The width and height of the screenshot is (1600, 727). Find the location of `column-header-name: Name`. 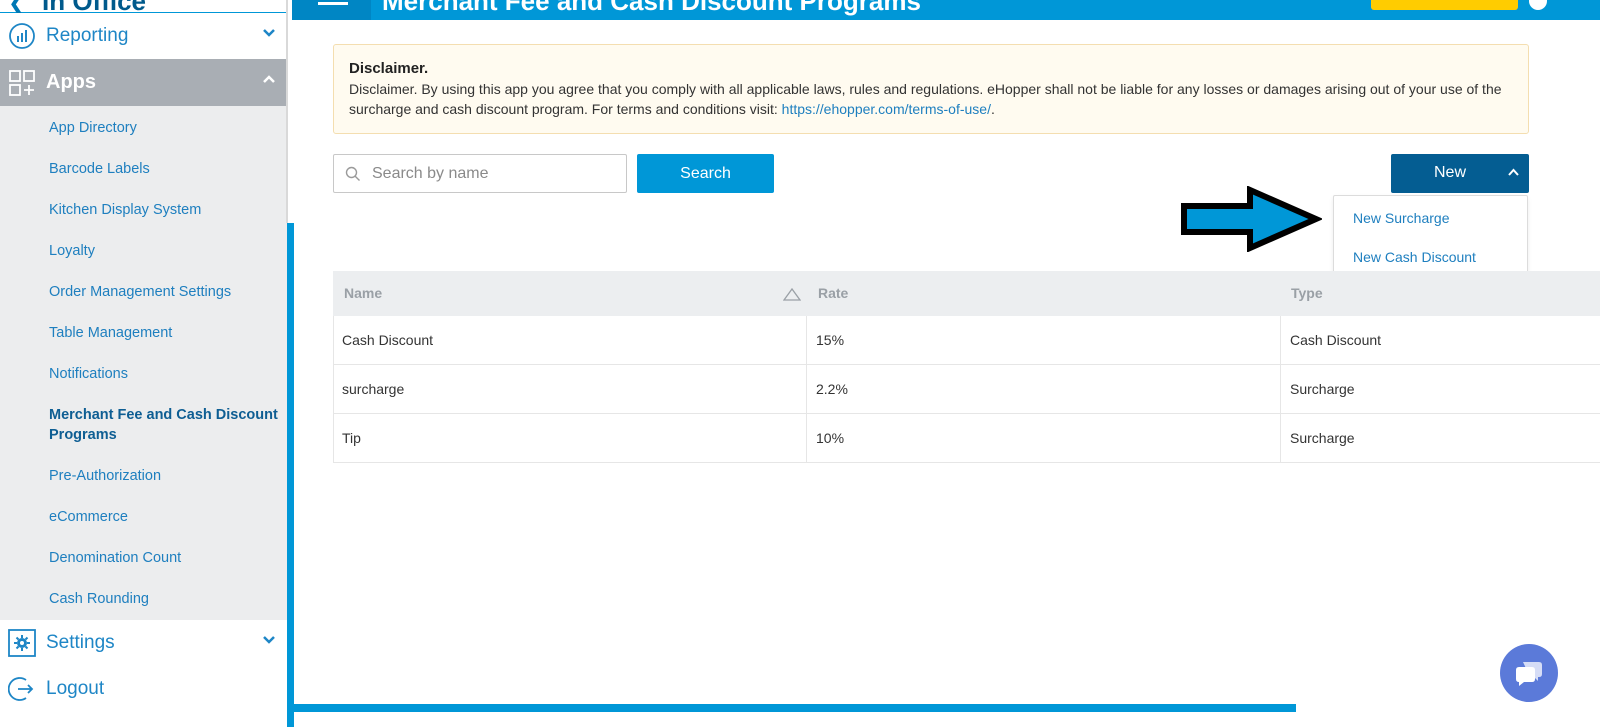

column-header-name: Name is located at coordinates (363, 293).